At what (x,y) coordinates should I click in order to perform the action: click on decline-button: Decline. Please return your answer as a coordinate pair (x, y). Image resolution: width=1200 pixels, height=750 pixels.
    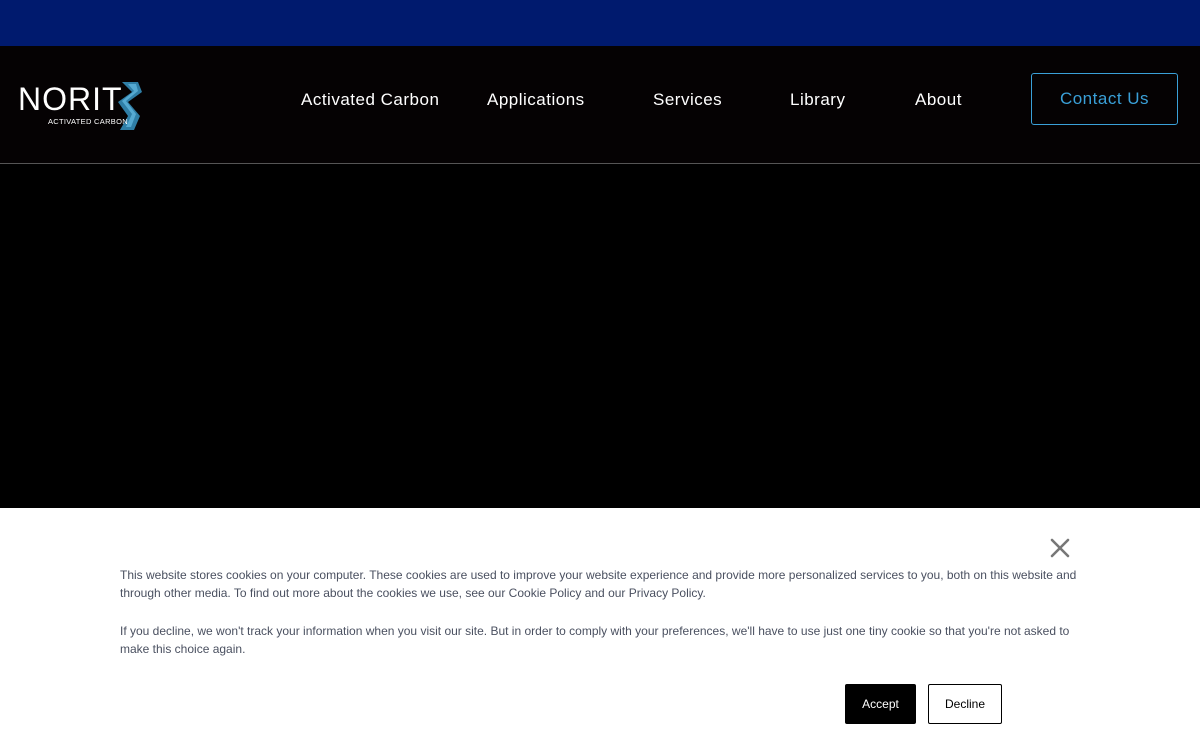
    Looking at the image, I should click on (965, 704).